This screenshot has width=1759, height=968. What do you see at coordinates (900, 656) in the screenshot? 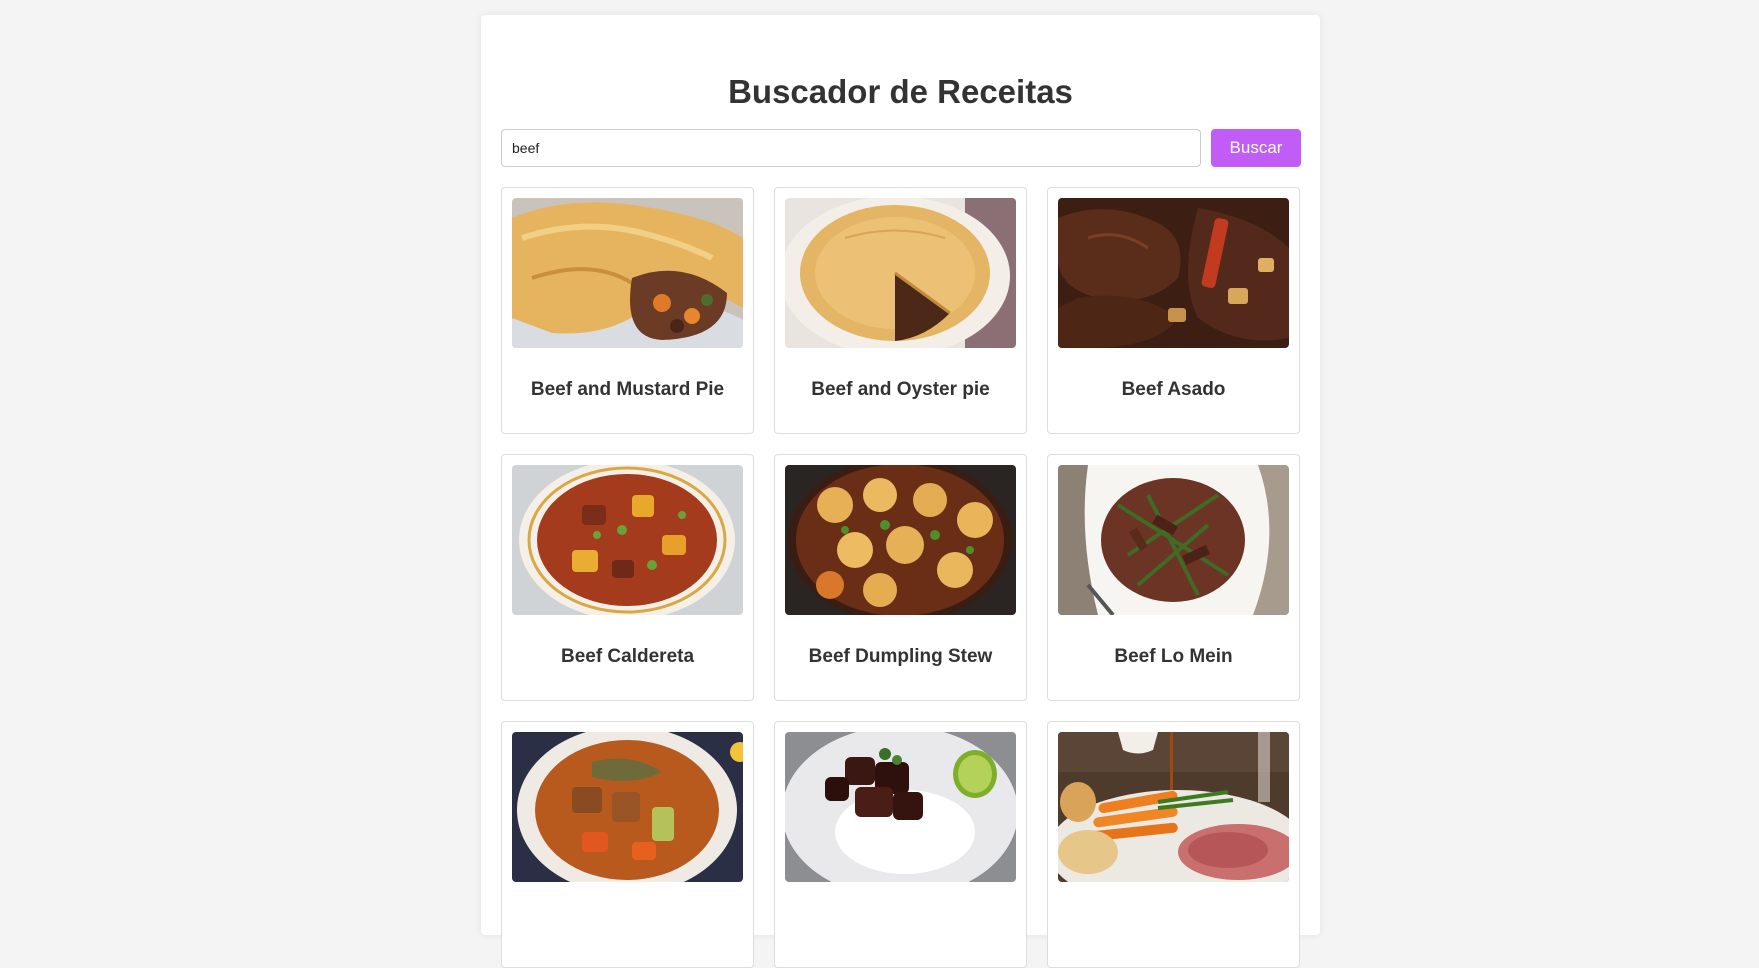
I see `recipe-title: Beef Dumpling Stew` at bounding box center [900, 656].